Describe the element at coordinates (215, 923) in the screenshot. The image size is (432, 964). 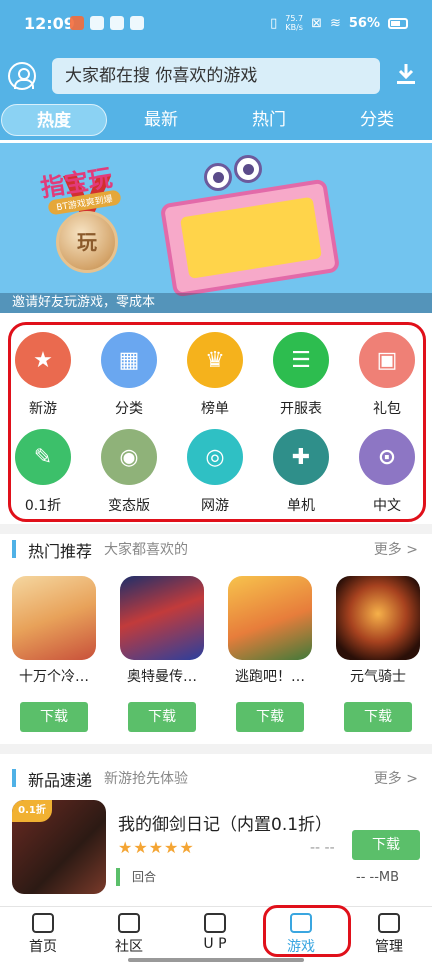
I see `upload-icon` at that location.